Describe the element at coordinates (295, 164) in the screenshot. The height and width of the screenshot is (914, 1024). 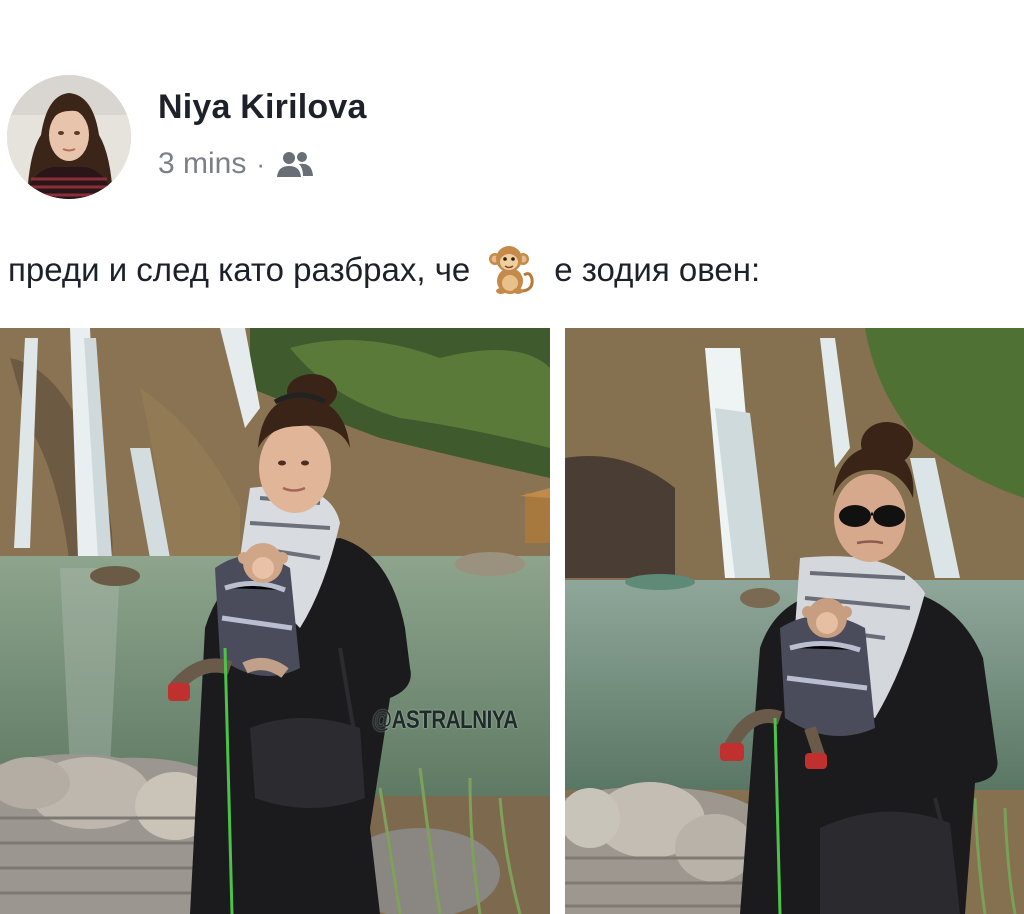
I see `friends-icon` at that location.